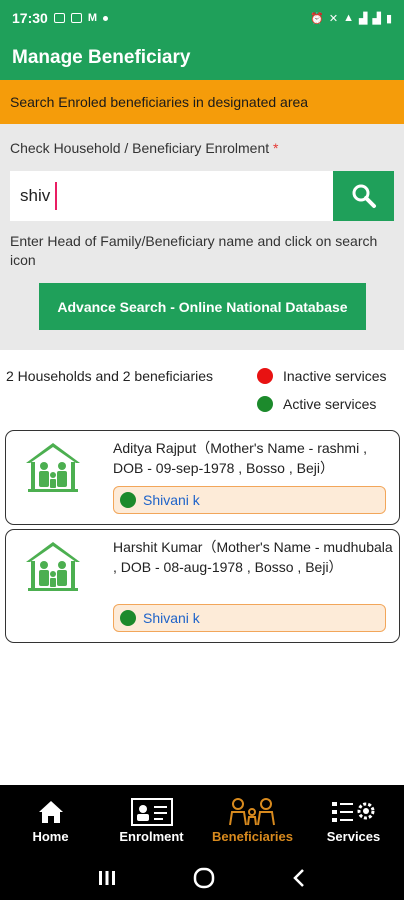  I want to click on recent-apps-icon, so click(107, 878).